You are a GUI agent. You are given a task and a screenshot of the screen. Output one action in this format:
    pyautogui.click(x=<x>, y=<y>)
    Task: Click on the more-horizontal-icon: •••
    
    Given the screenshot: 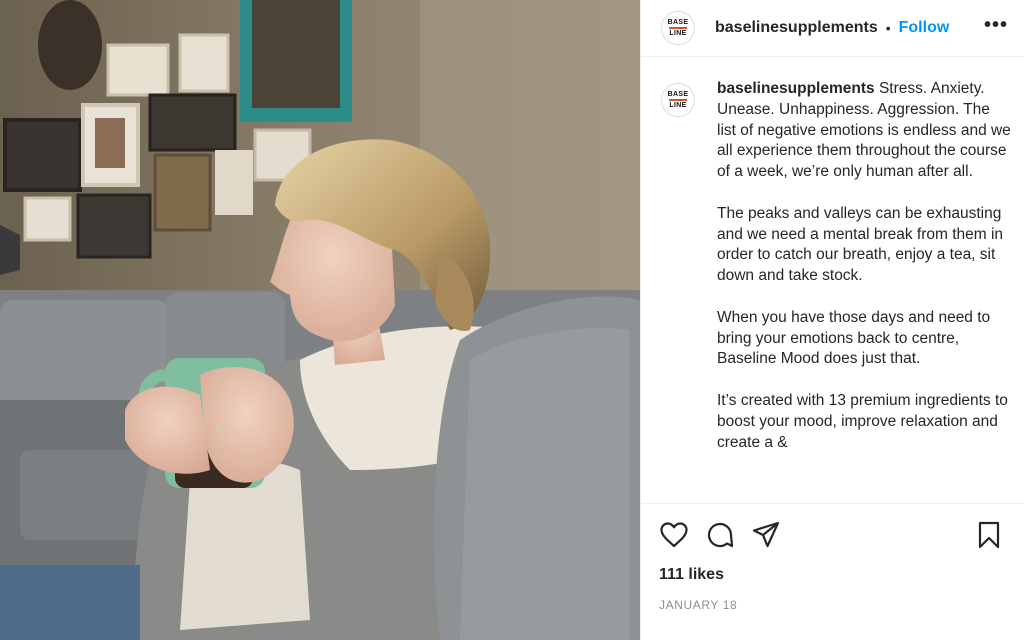 What is the action you would take?
    pyautogui.click(x=996, y=28)
    